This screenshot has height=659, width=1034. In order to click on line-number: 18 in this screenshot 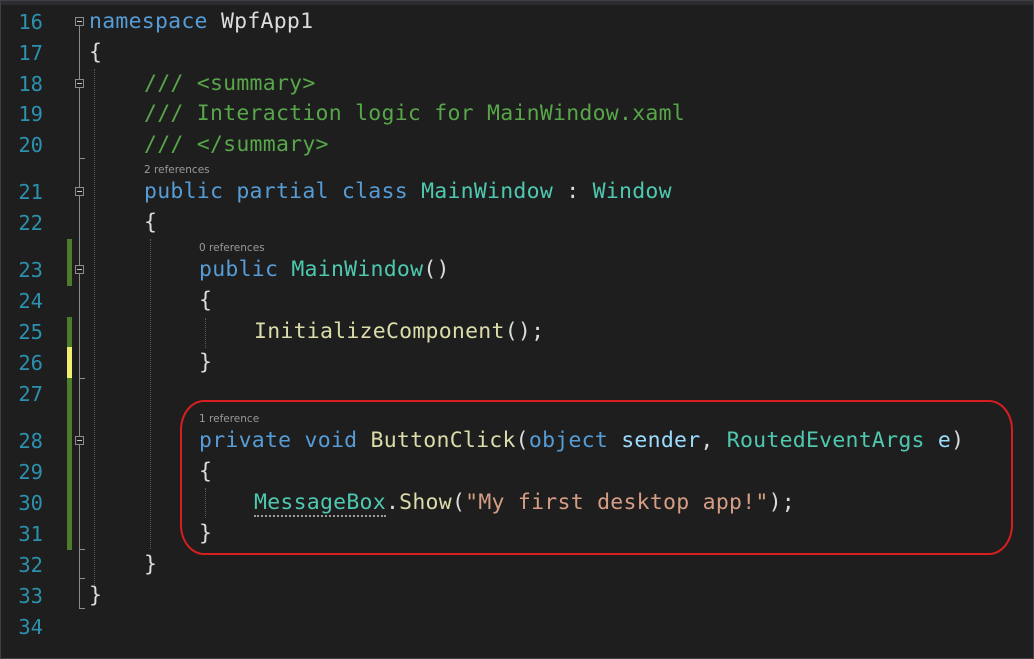, I will do `click(30, 84)`.